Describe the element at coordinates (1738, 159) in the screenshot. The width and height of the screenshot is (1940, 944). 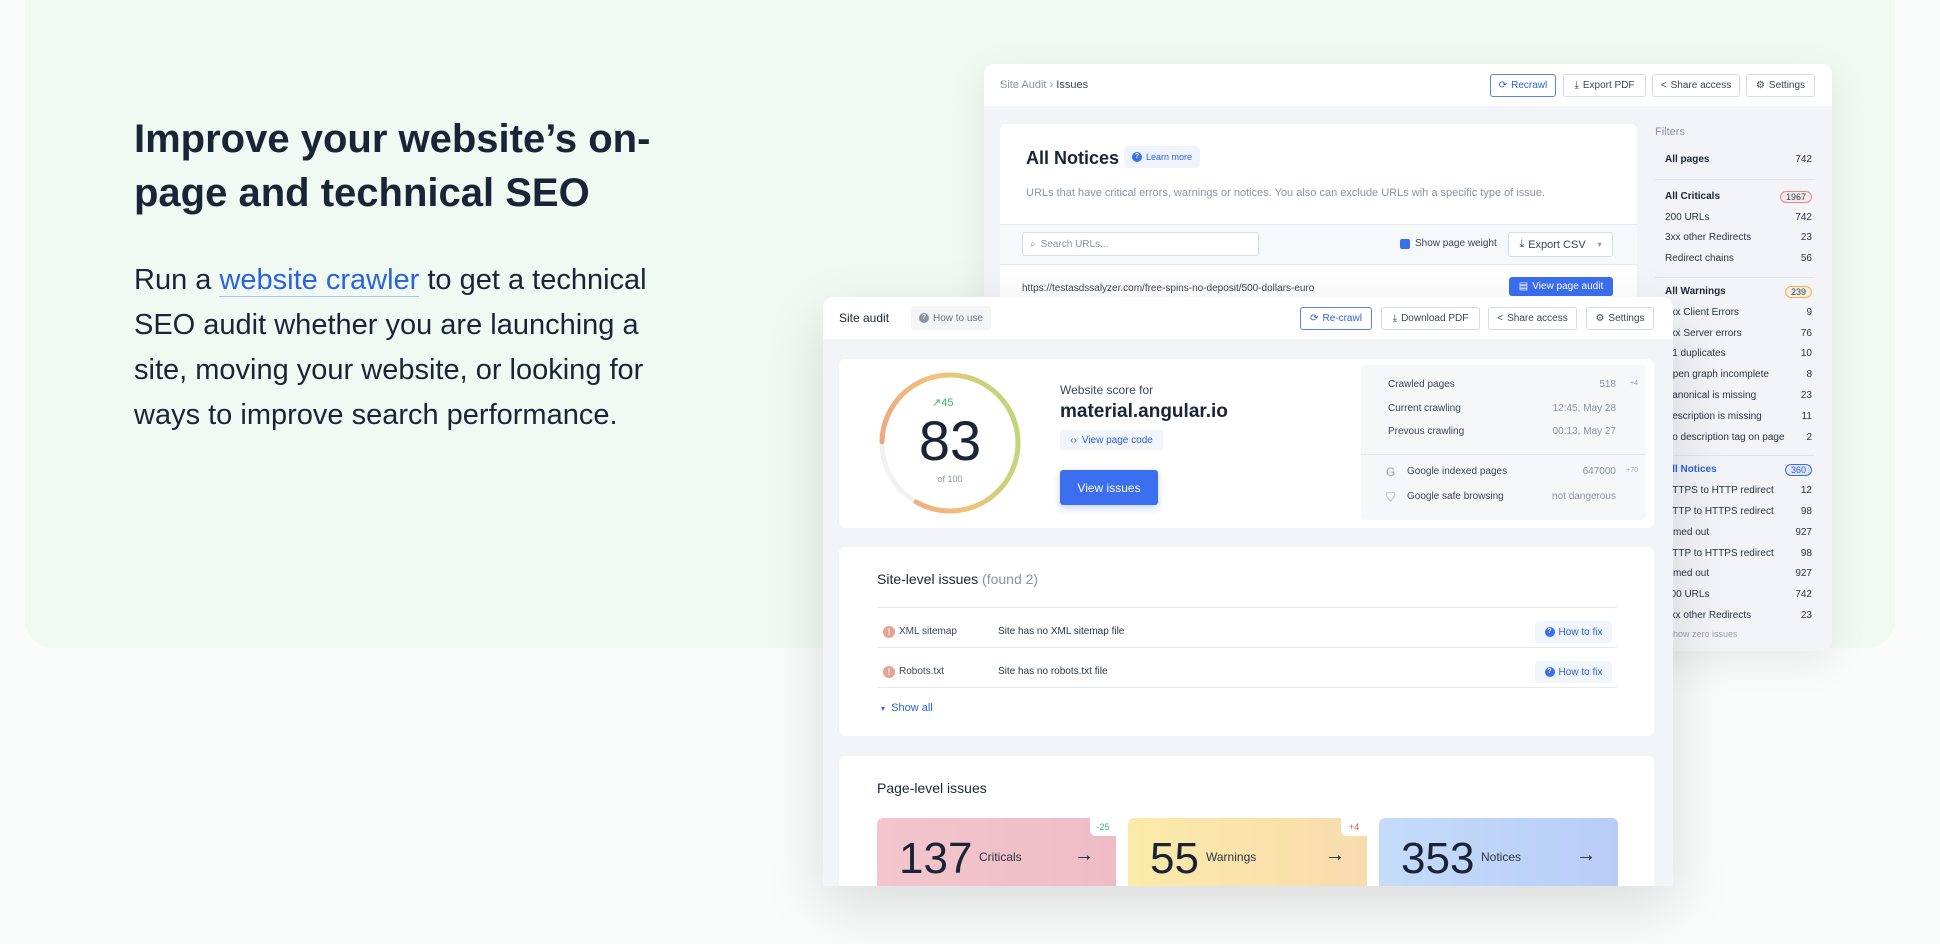
I see `filter-all-pages: All pages 742` at that location.